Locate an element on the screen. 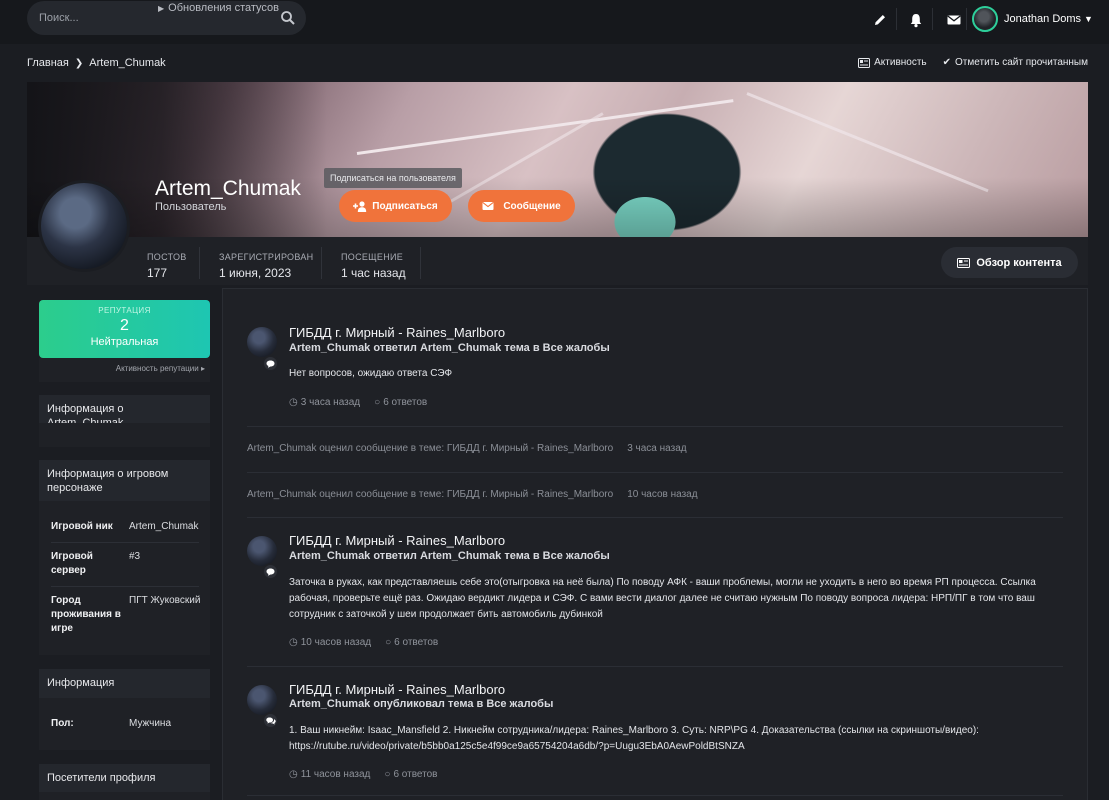 The height and width of the screenshot is (800, 1109). message-button: Сообщение is located at coordinates (521, 206).